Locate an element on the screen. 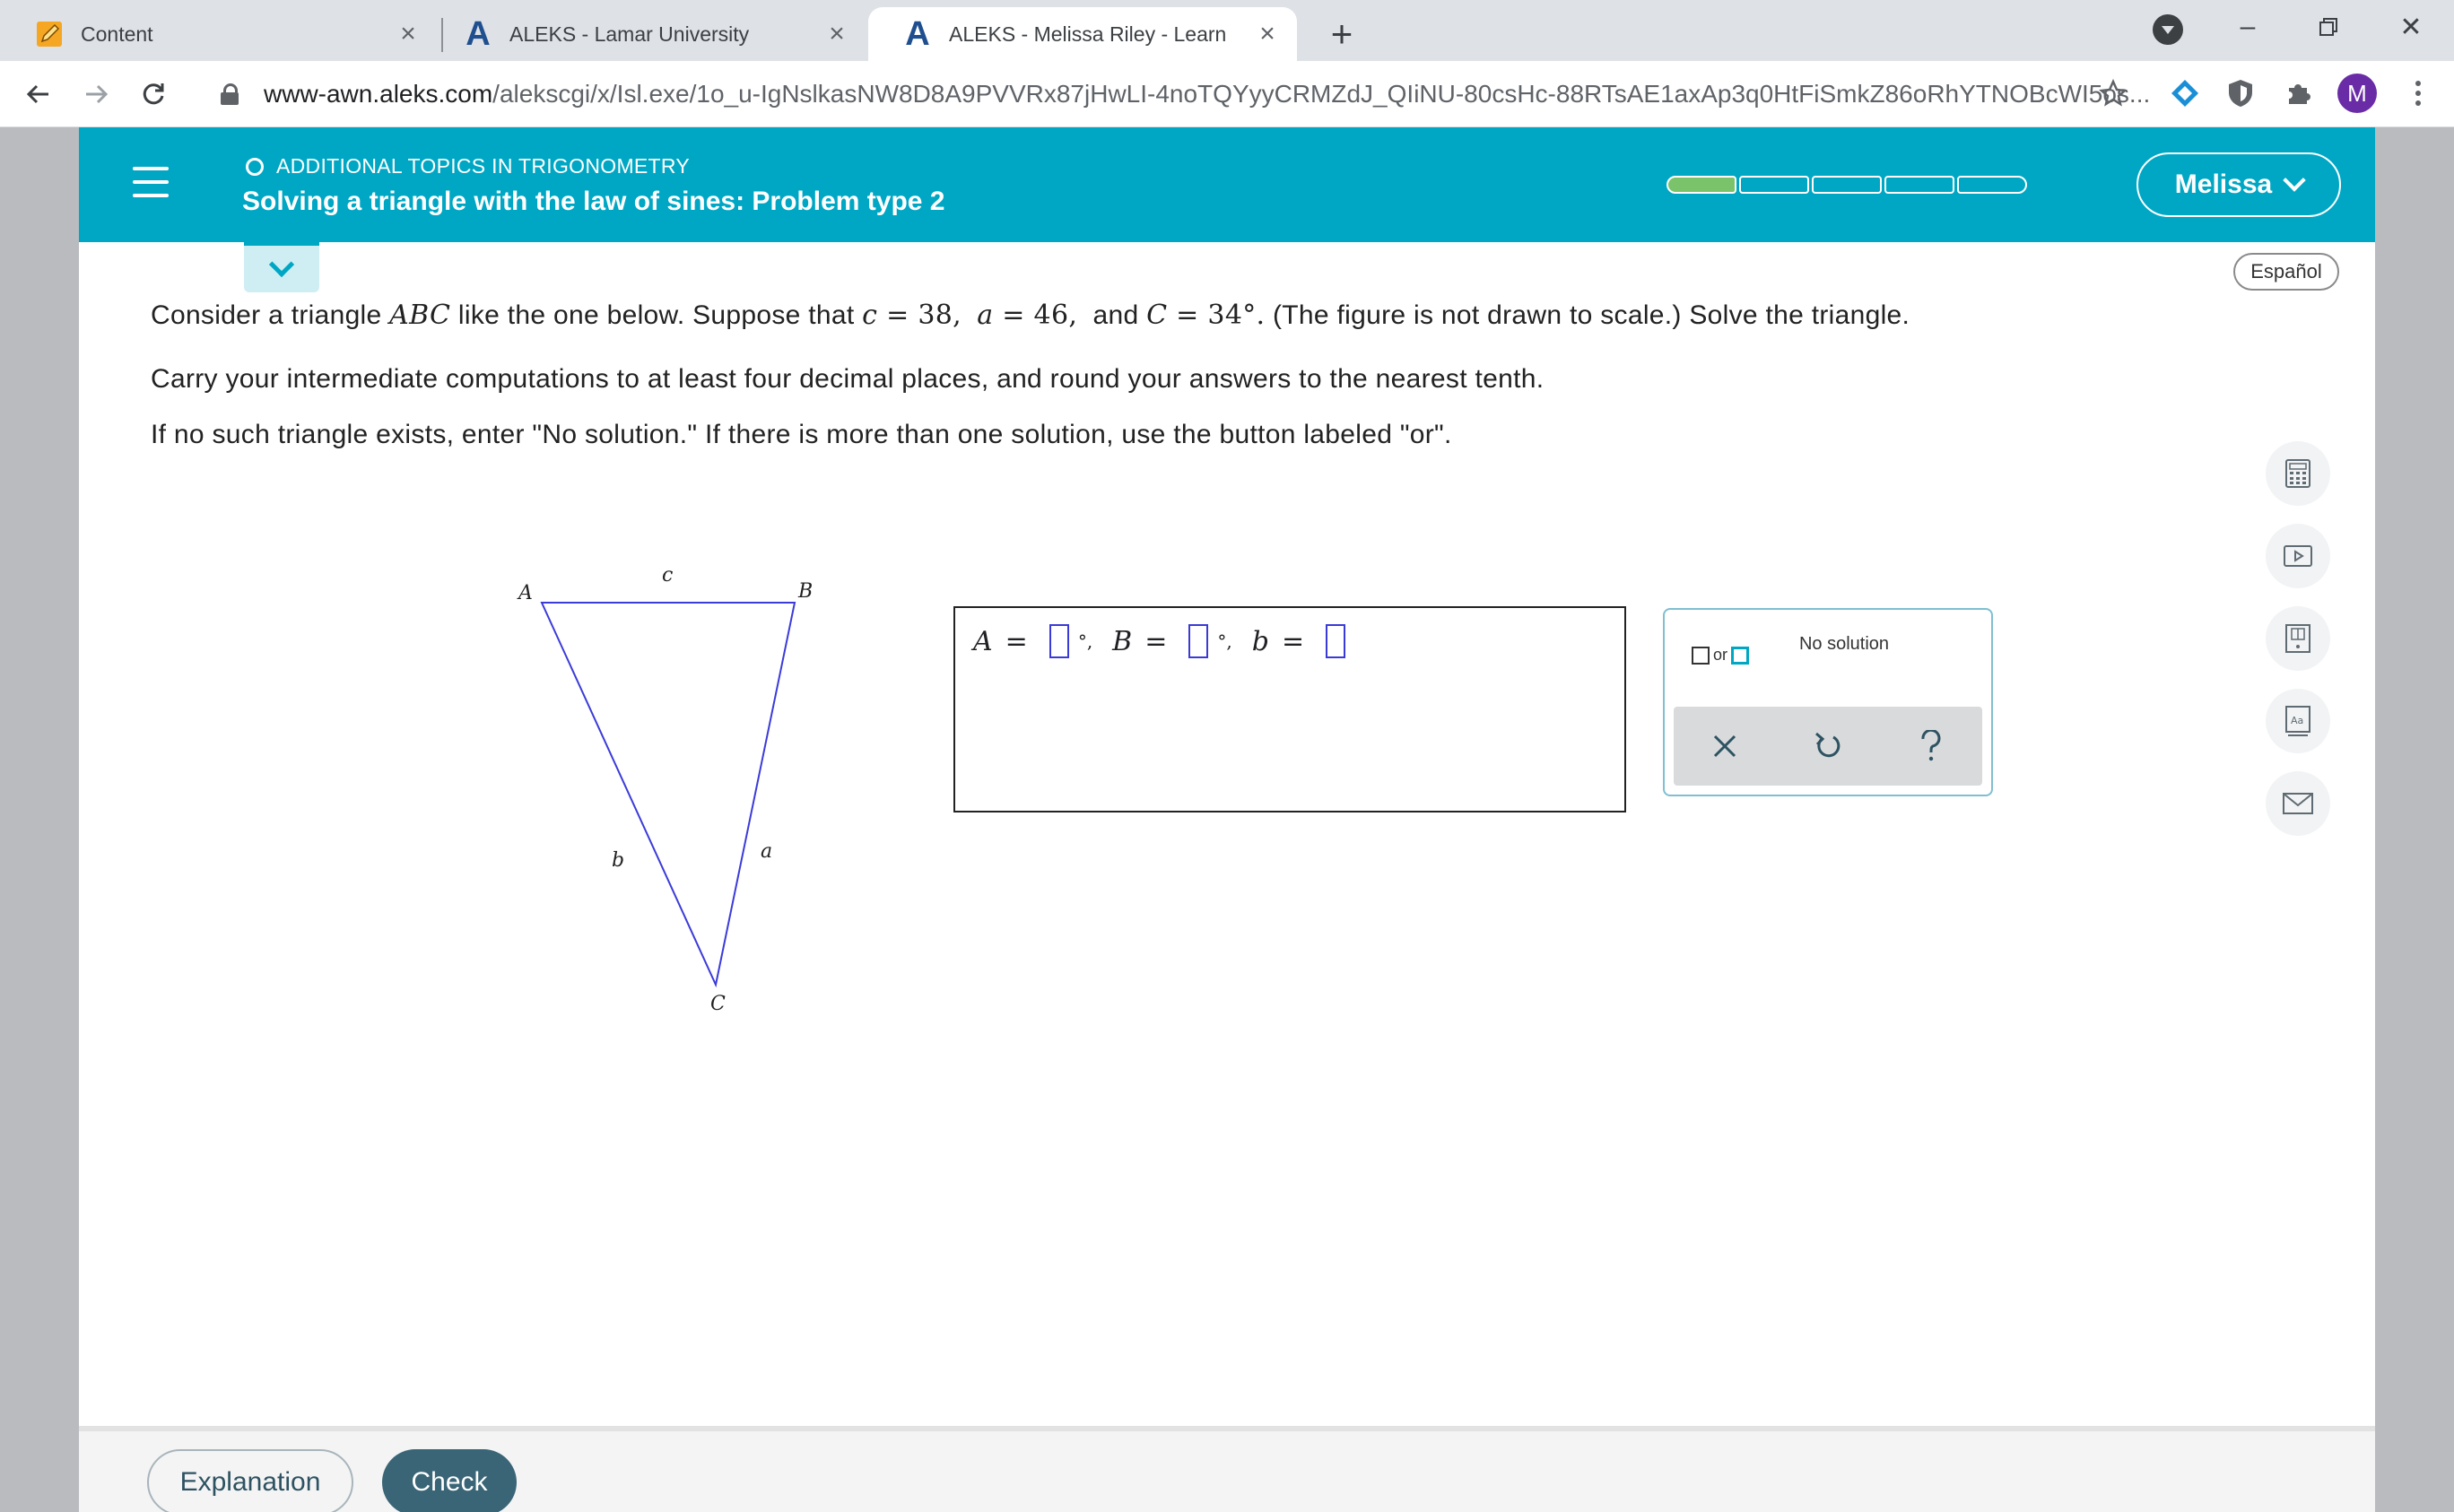 The height and width of the screenshot is (1512, 2454). answer-box: A = °, B = °, b = is located at coordinates (1289, 709).